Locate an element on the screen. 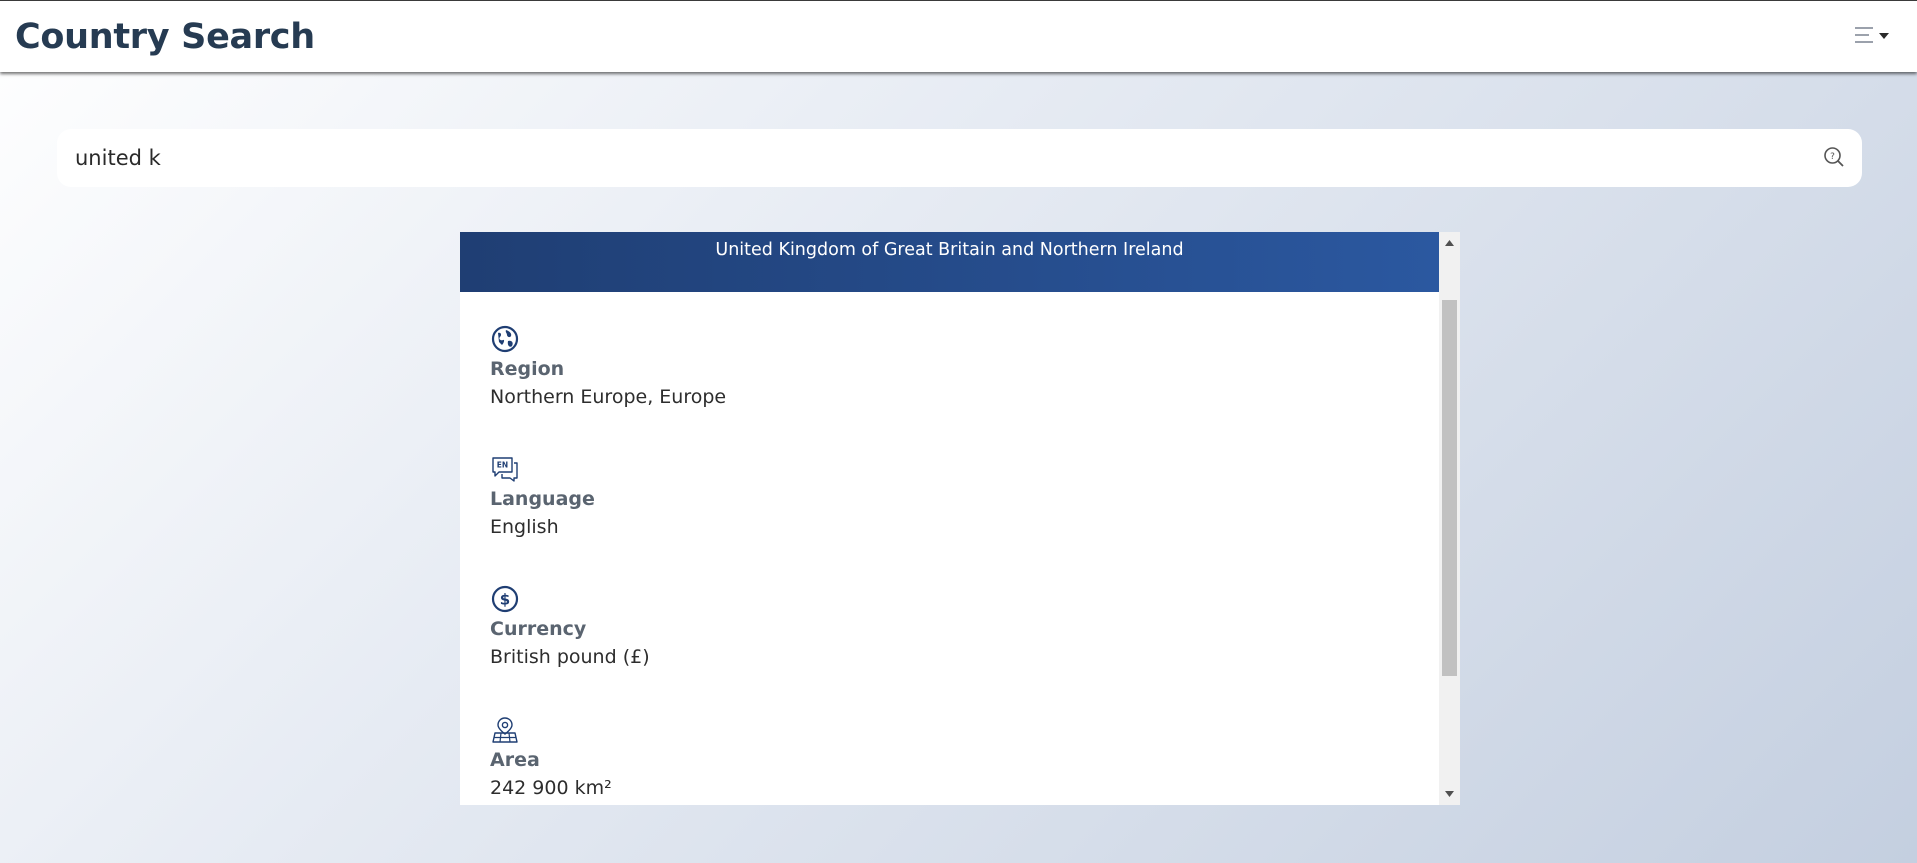  language-en-icon: EN is located at coordinates (505, 469).